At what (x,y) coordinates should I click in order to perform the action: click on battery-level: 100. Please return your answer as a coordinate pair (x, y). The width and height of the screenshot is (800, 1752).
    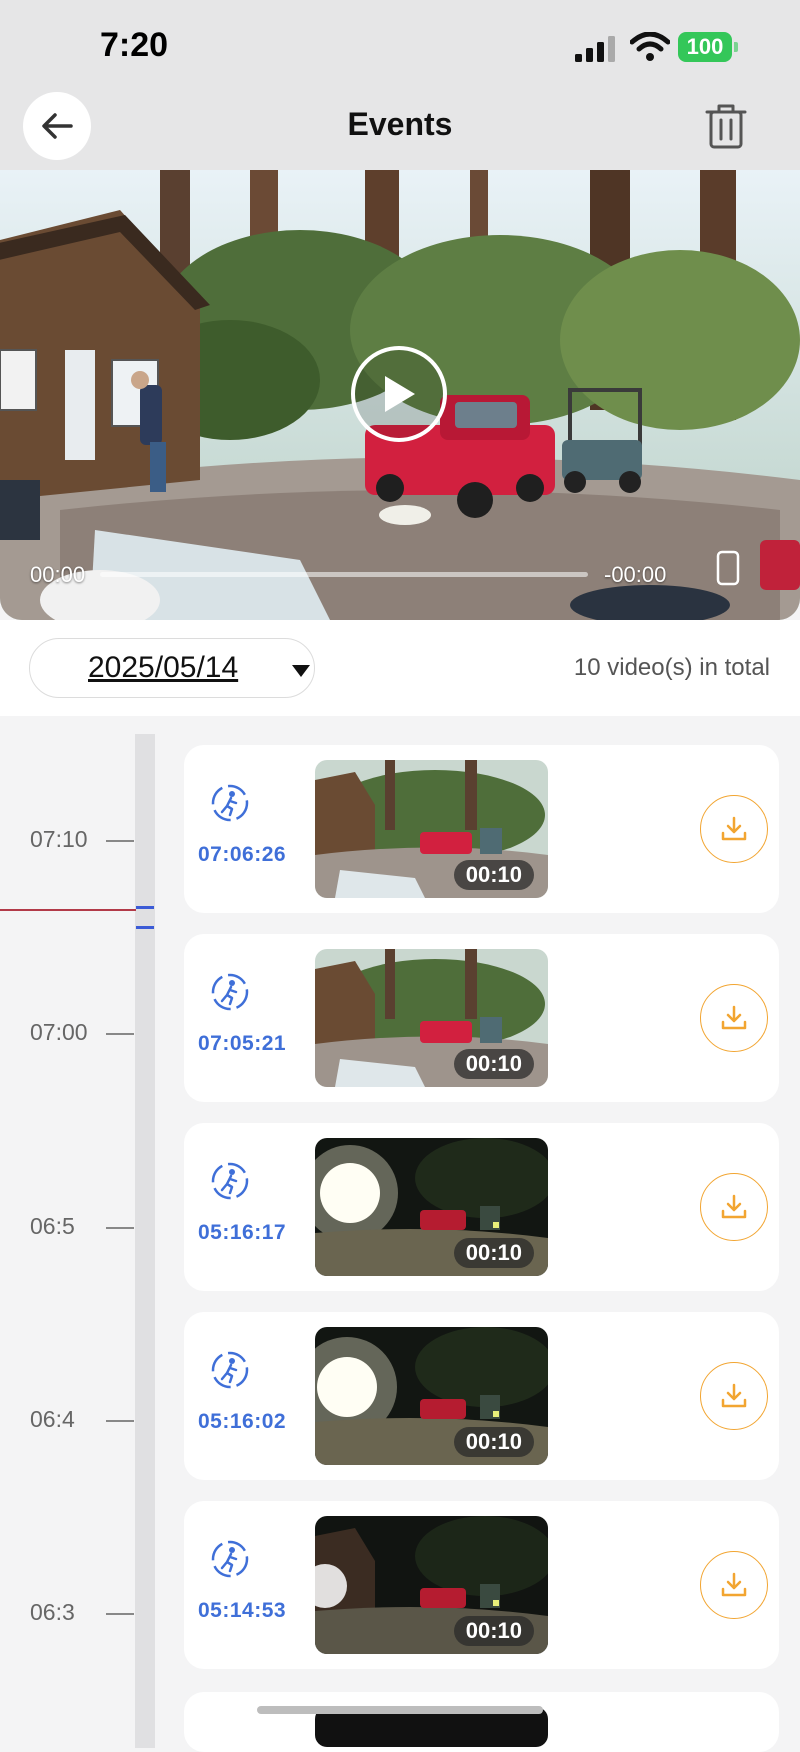
    Looking at the image, I should click on (705, 47).